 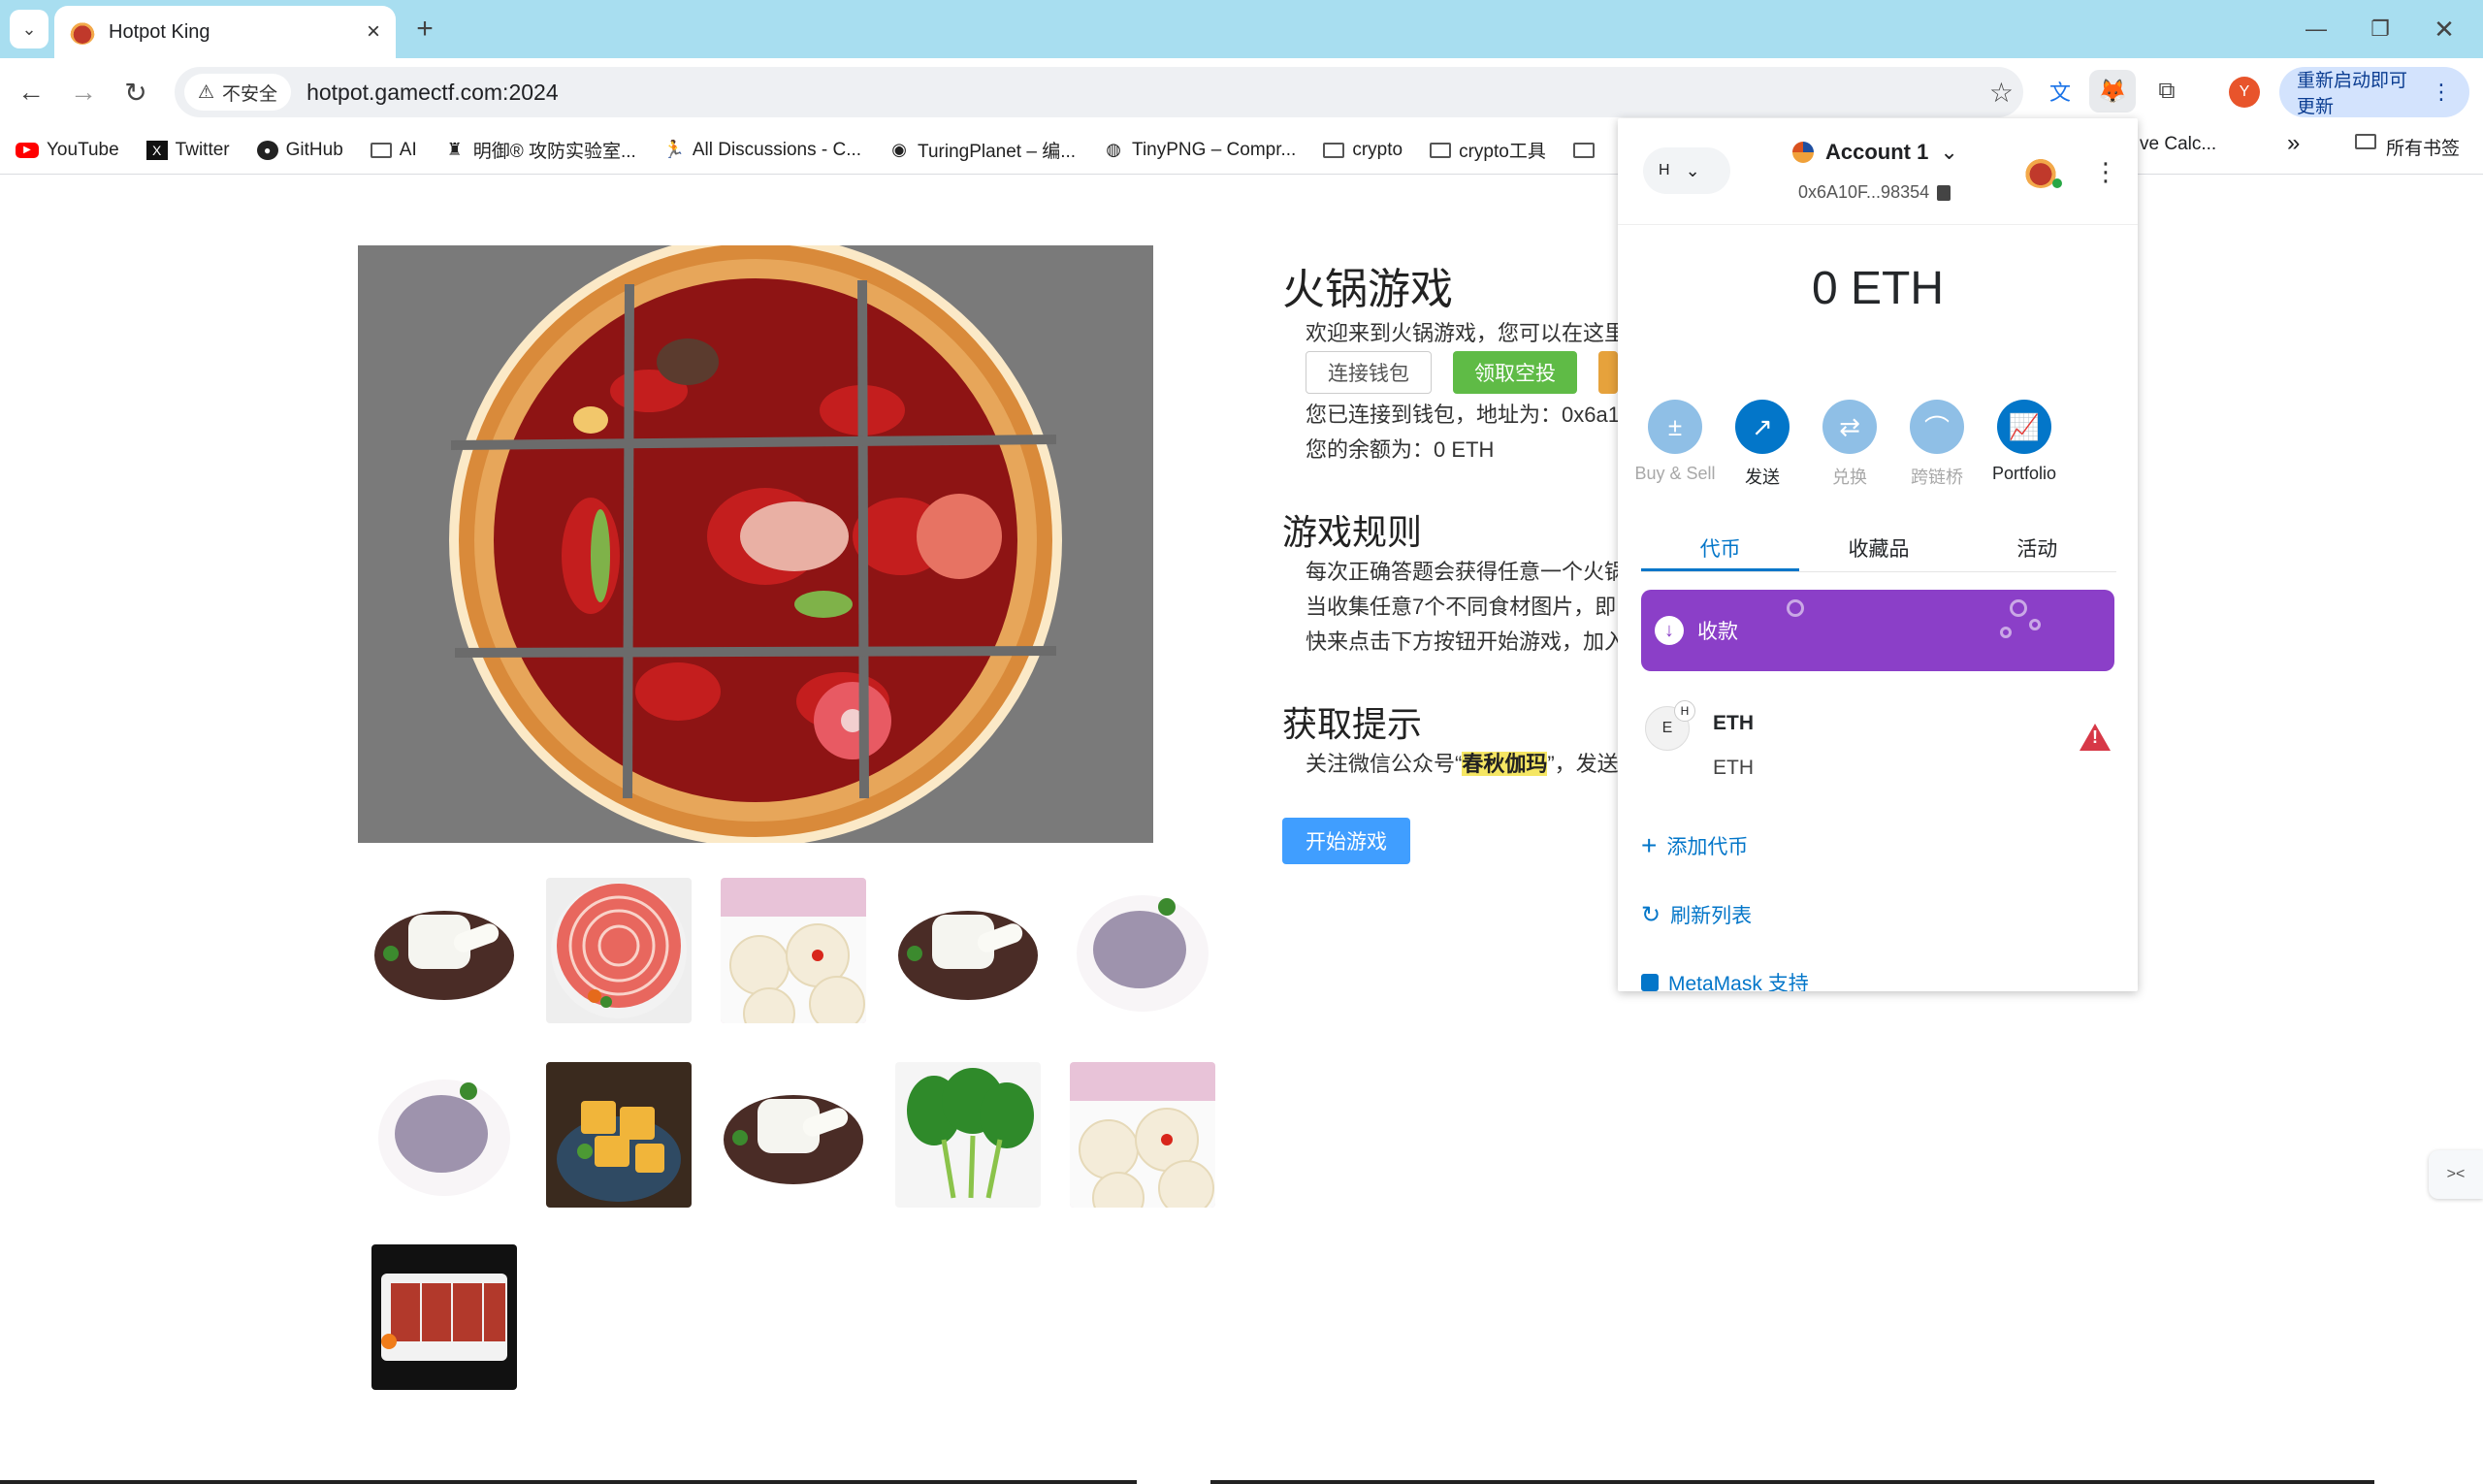 I want to click on bookmark-label: crypto, so click(x=1378, y=149).